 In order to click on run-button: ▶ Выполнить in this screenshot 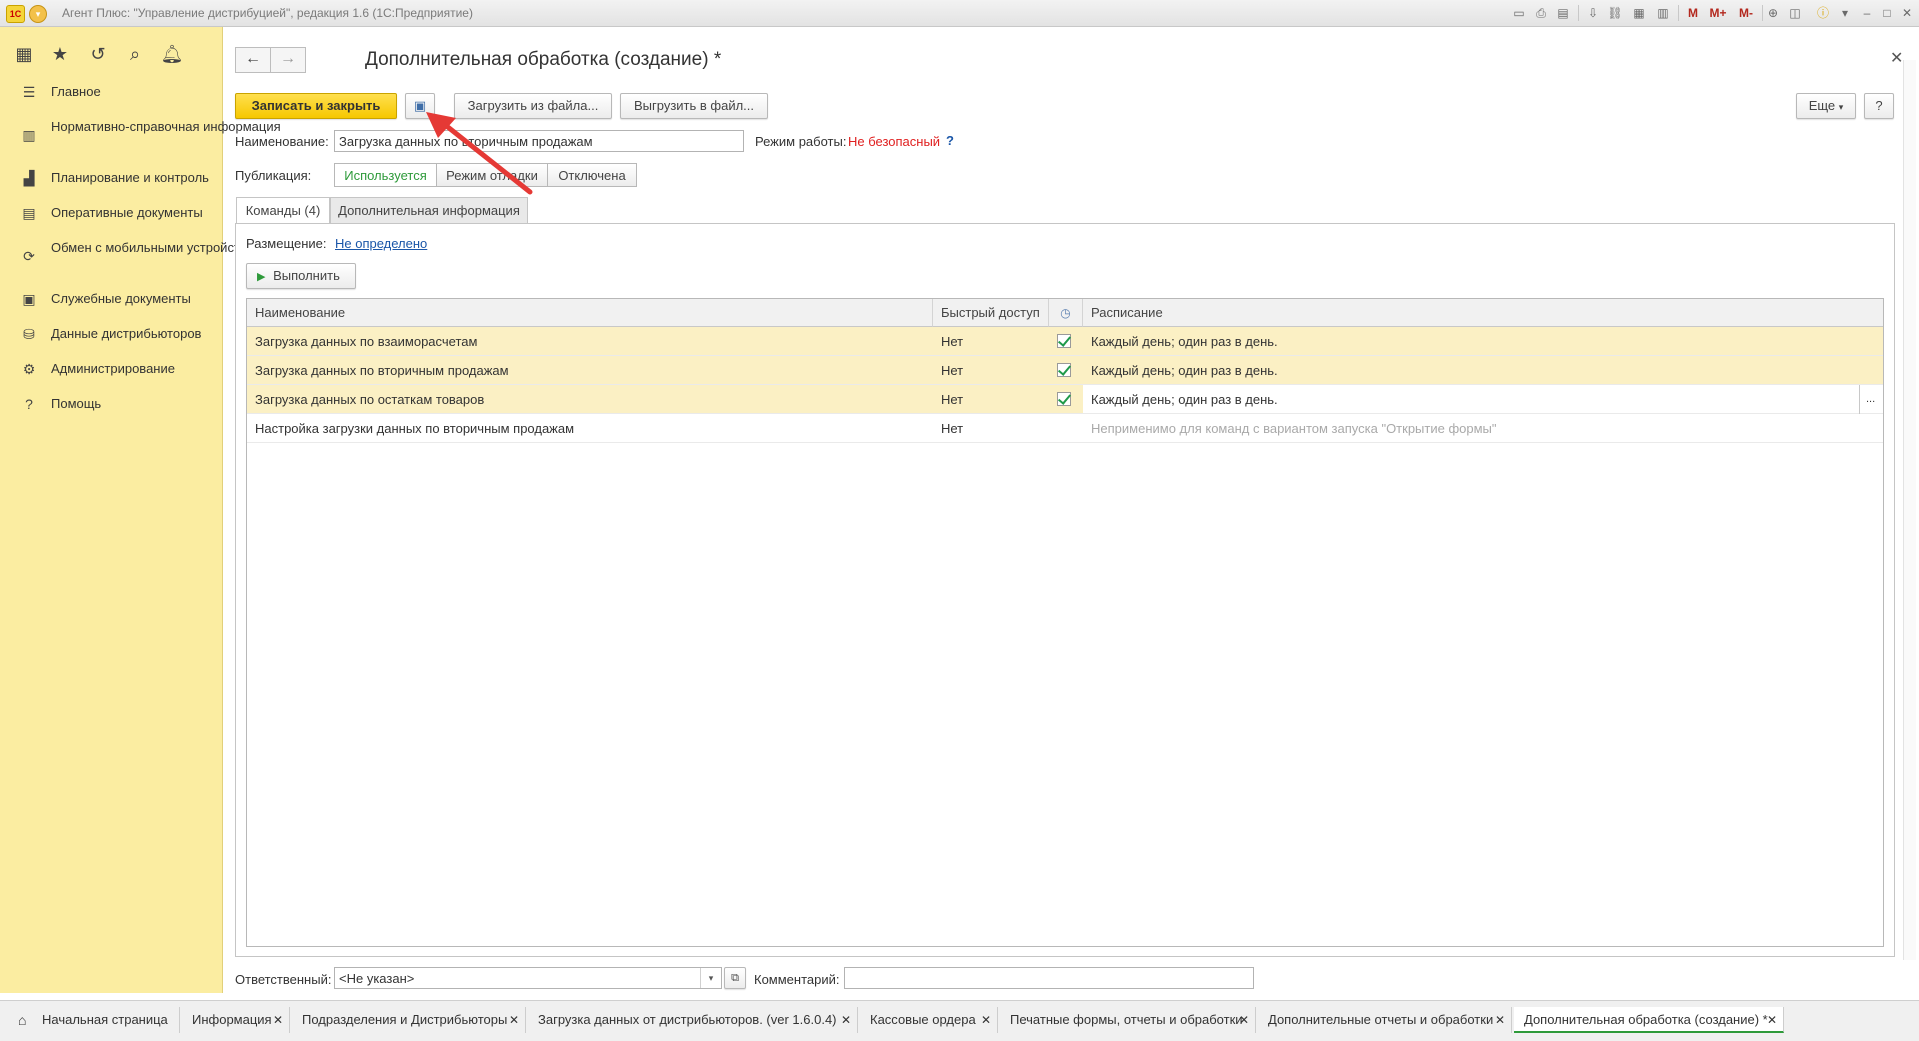, I will do `click(301, 276)`.